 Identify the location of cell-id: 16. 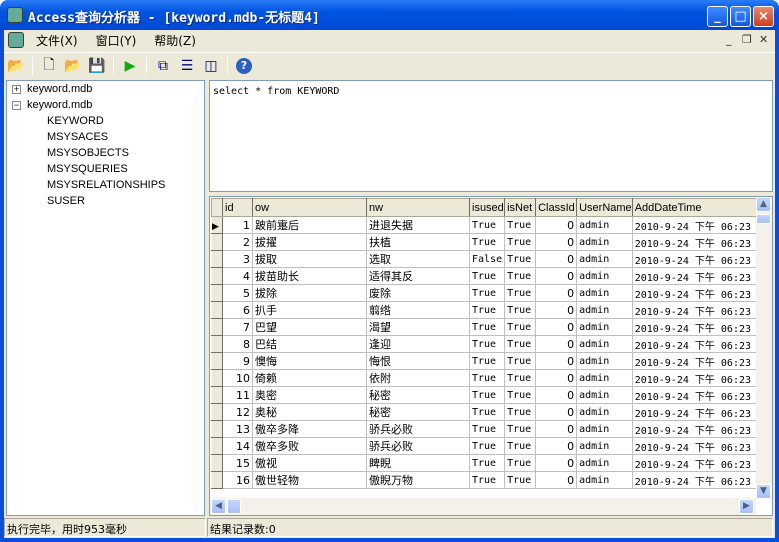
(237, 480).